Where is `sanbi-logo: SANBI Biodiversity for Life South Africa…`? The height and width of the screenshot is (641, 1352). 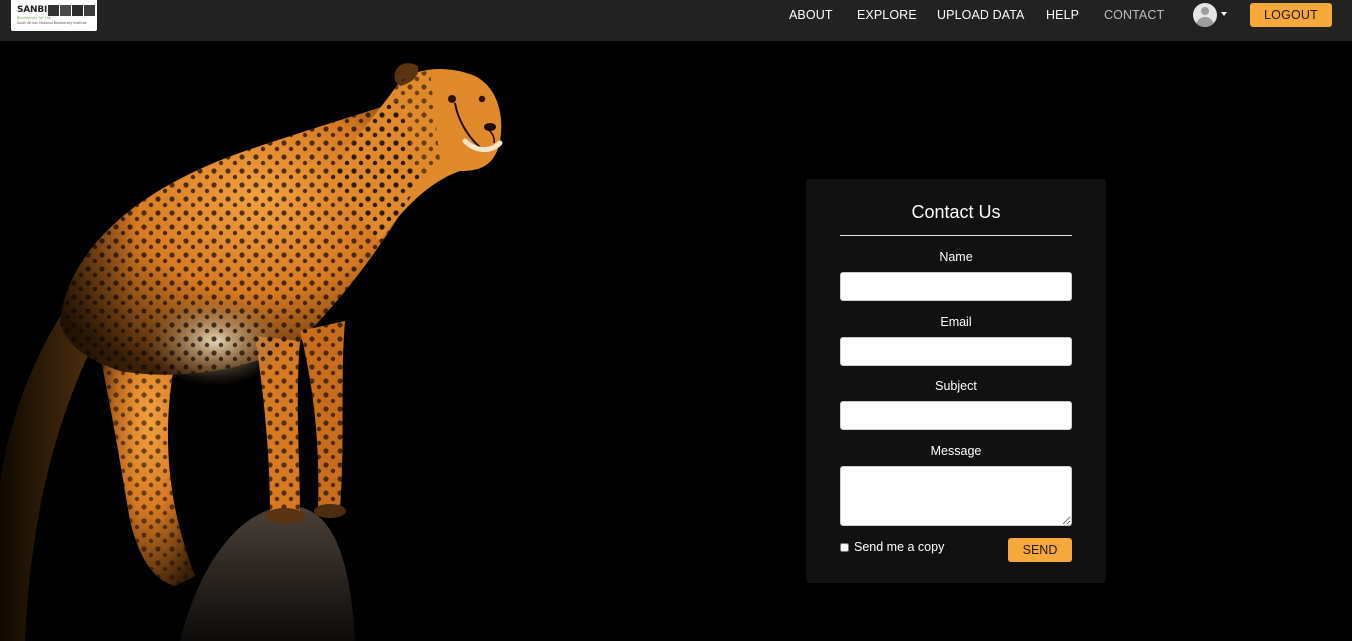
sanbi-logo: SANBI Biodiversity for Life South Africa… is located at coordinates (54, 15).